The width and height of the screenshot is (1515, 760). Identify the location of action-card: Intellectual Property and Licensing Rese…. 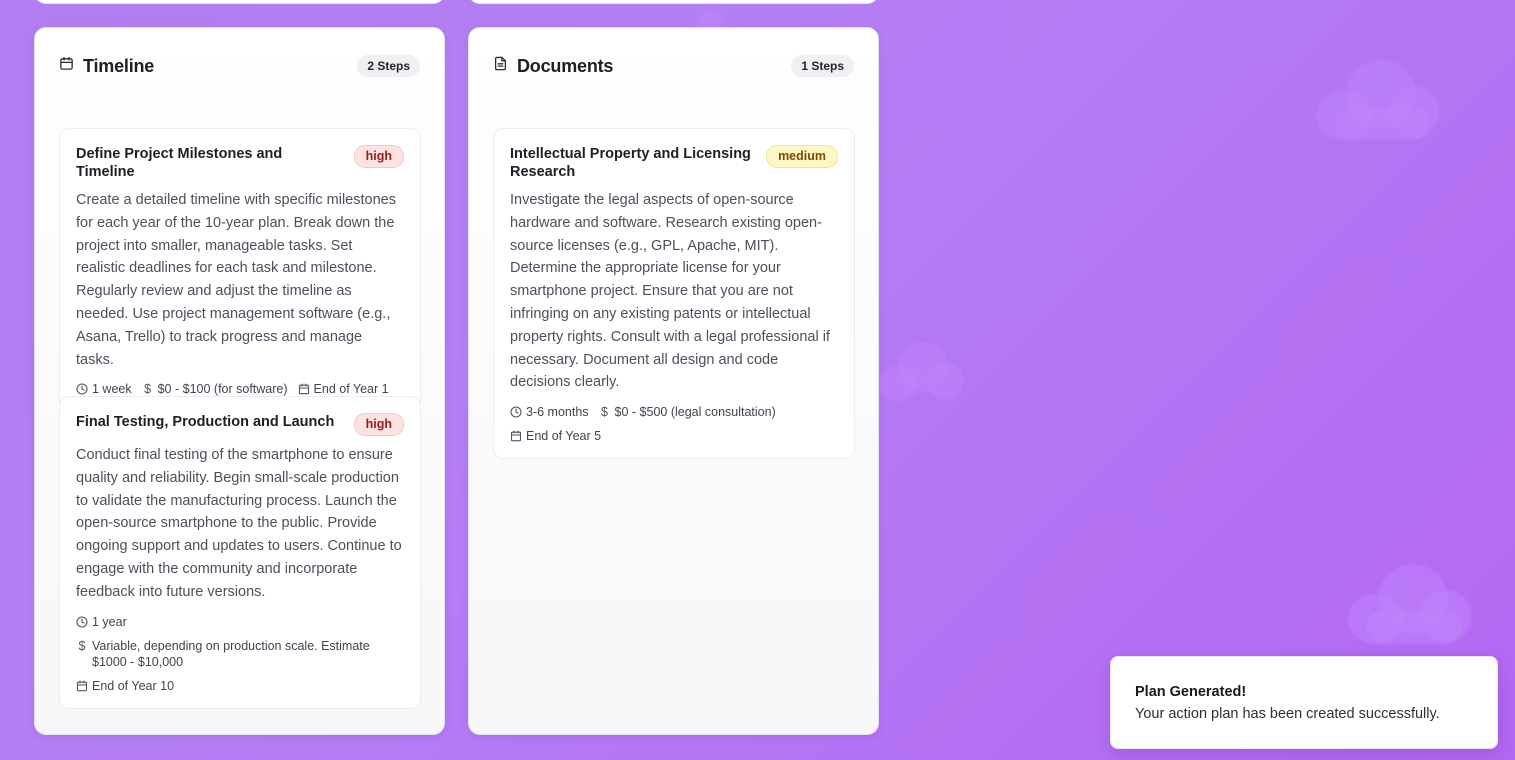
(674, 294).